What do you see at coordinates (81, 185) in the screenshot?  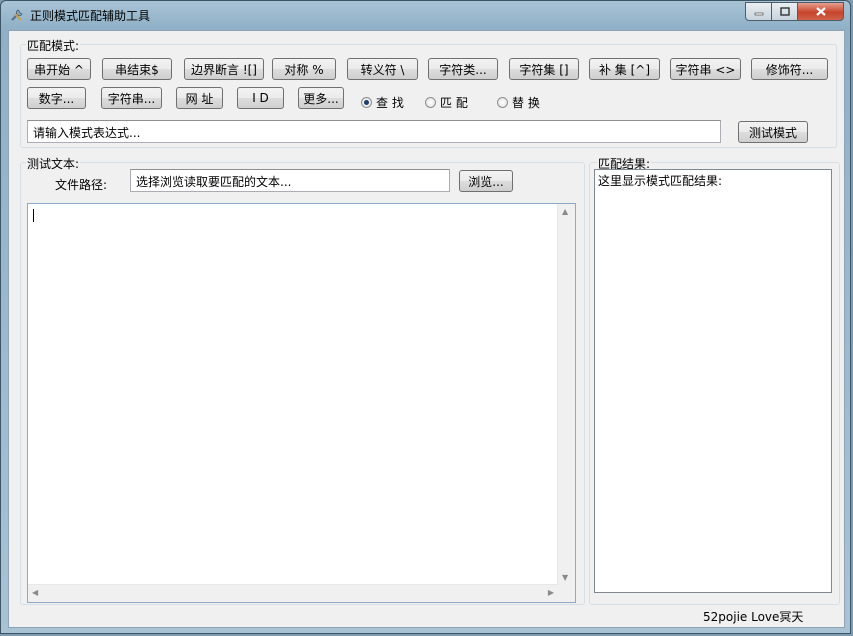 I see `file-path-label: 文件路径:` at bounding box center [81, 185].